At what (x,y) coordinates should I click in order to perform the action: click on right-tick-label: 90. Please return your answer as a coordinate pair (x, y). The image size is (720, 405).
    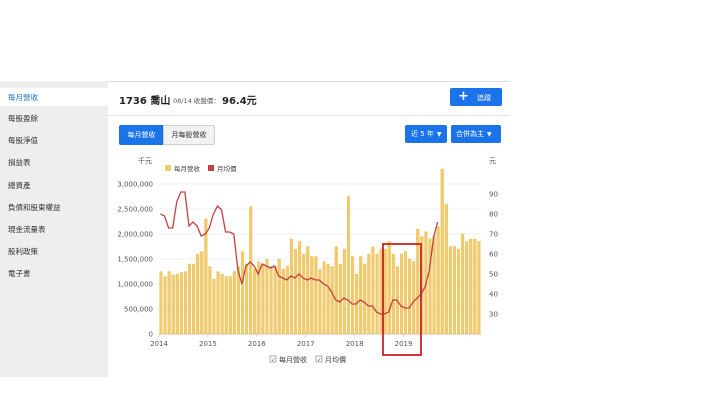
    Looking at the image, I should click on (493, 195).